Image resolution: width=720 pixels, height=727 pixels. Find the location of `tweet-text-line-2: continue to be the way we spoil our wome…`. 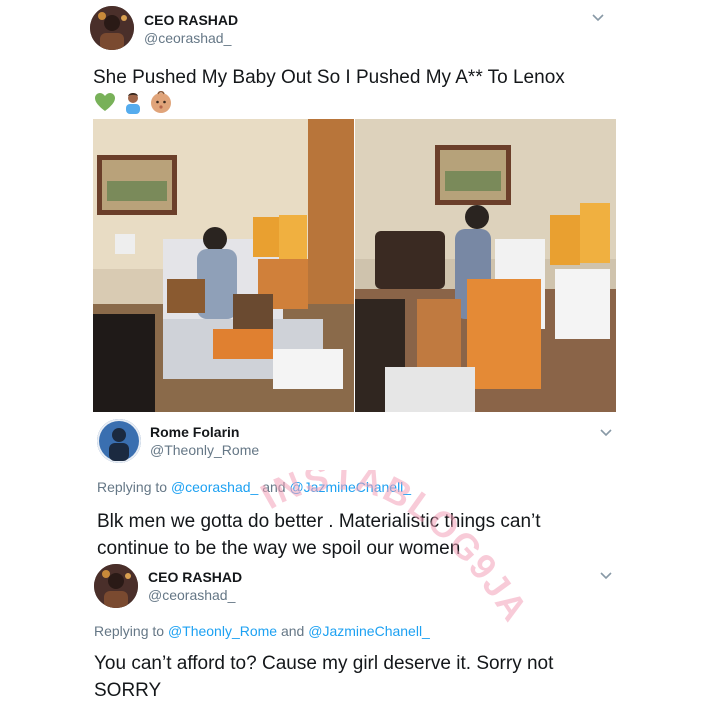

tweet-text-line-2: continue to be the way we spoil our wome… is located at coordinates (279, 548).